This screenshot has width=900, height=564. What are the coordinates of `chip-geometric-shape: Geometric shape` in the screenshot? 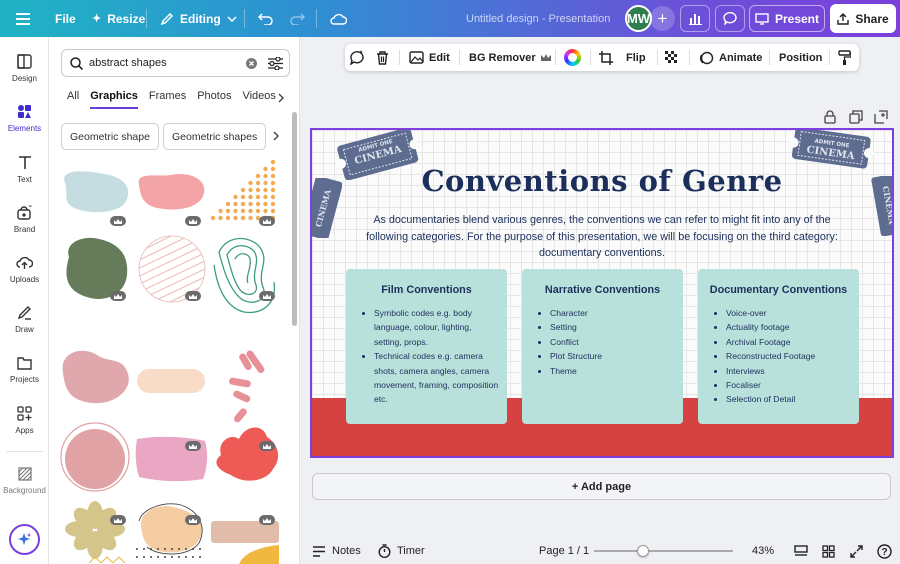 It's located at (110, 136).